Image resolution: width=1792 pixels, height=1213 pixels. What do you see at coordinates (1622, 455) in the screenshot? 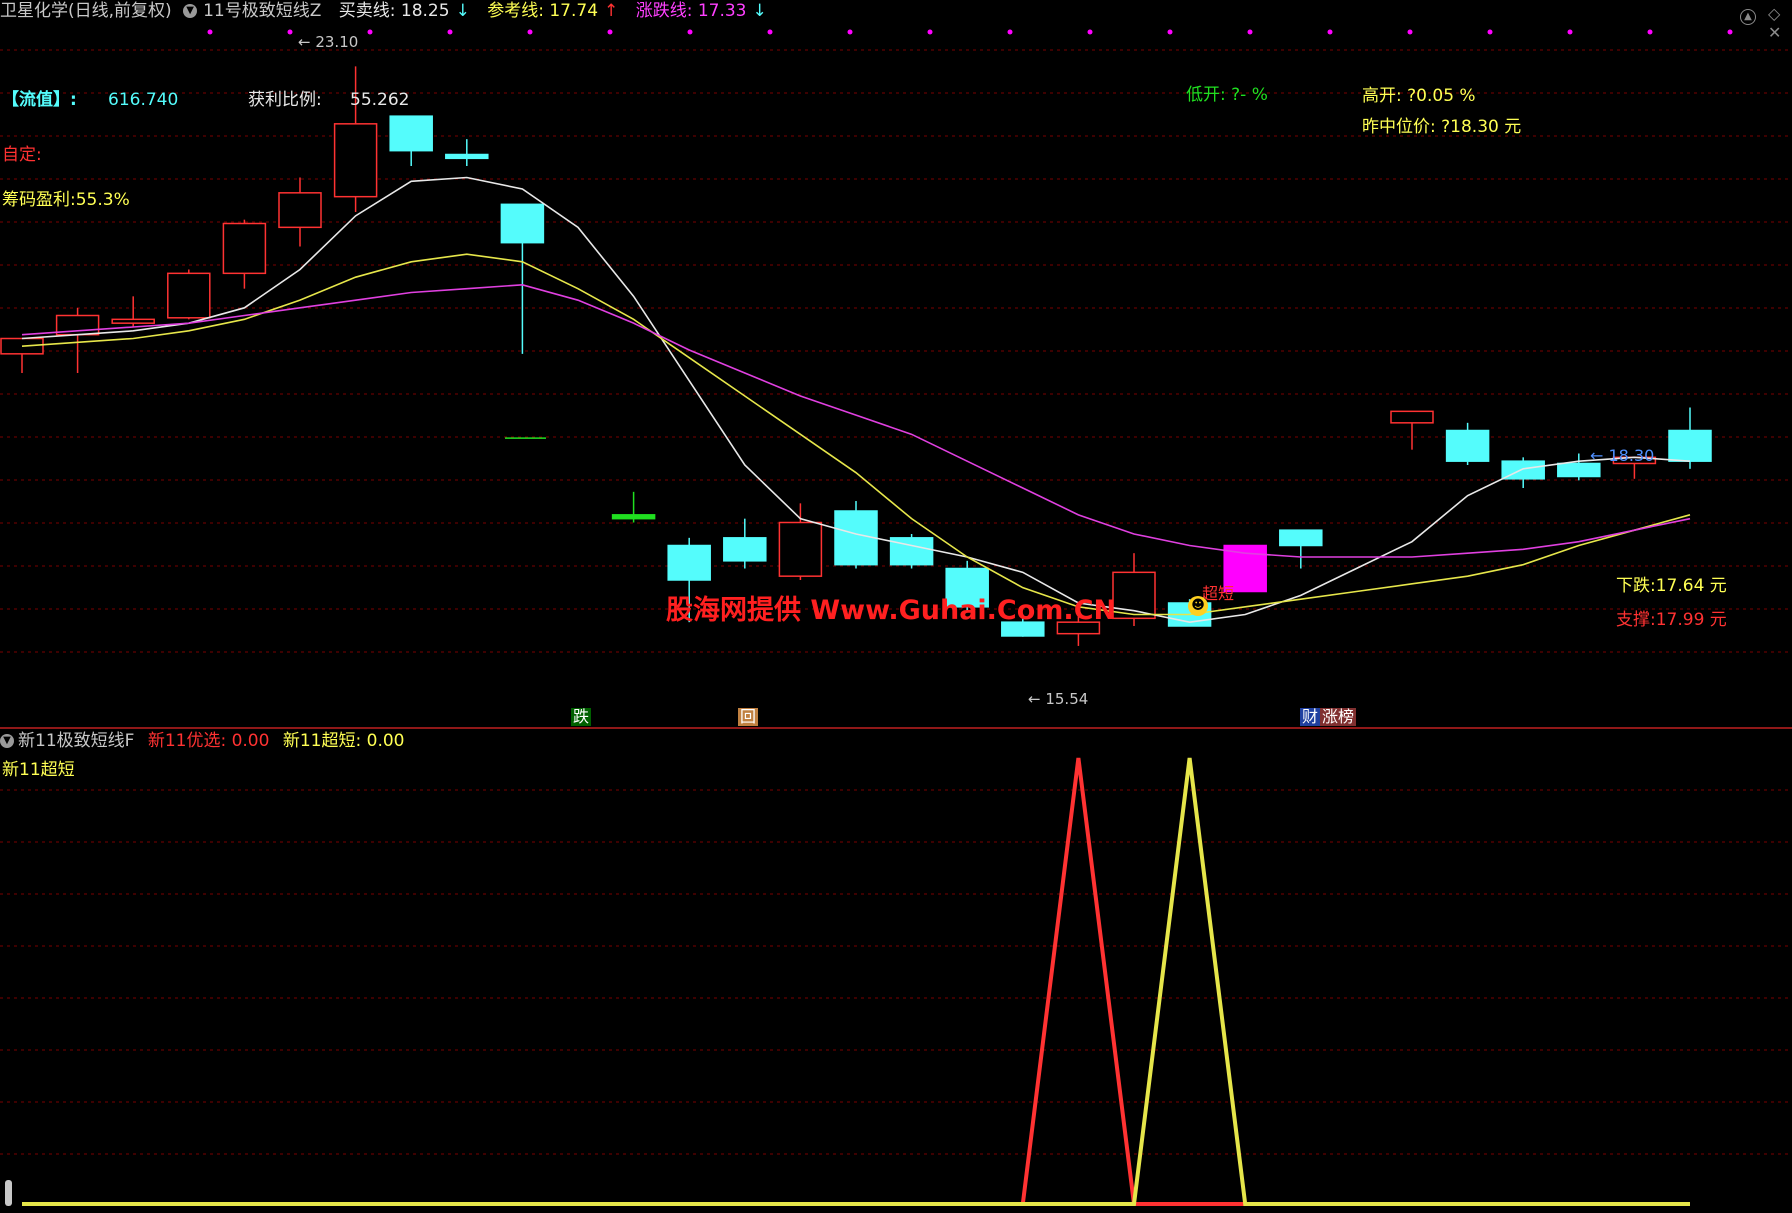
I see `last-price-marker: ← 18.30` at bounding box center [1622, 455].